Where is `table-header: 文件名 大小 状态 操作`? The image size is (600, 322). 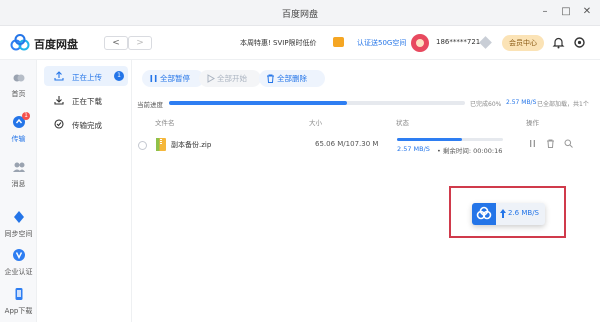 table-header: 文件名 大小 状态 操作 is located at coordinates (366, 123).